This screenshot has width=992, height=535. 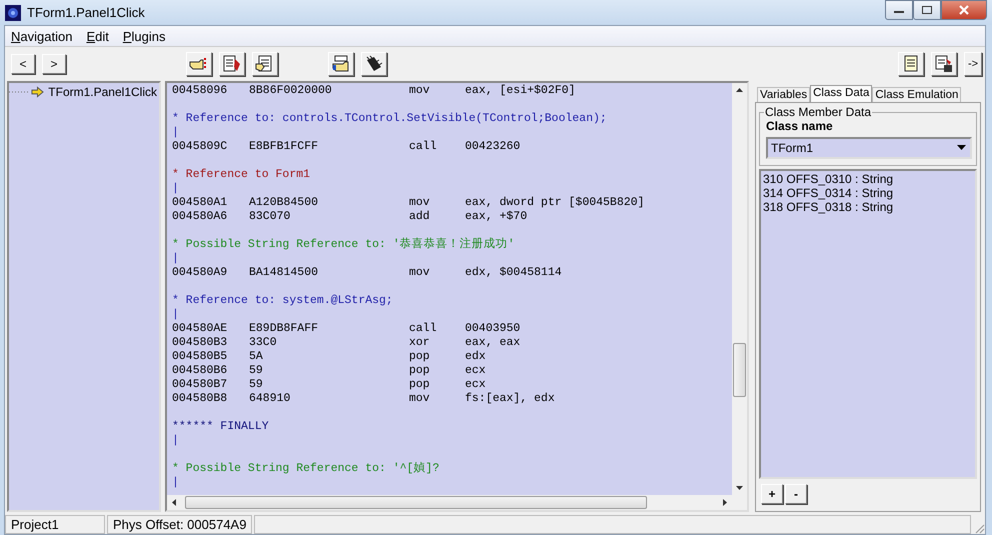 I want to click on dropdown-arrow-icon, so click(x=961, y=148).